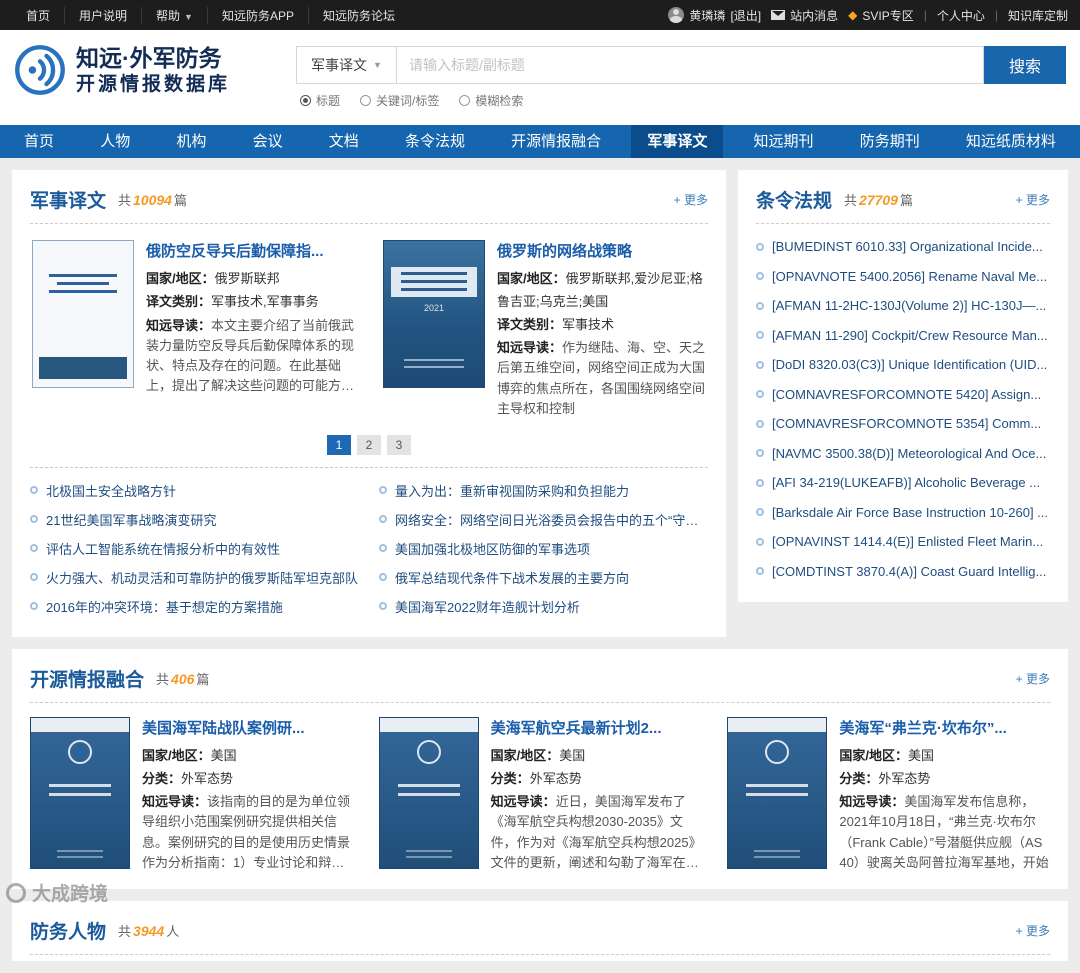  What do you see at coordinates (543, 577) in the screenshot?
I see `translation-link-item: 俄军总结现代条件下战术发展的主要方向` at bounding box center [543, 577].